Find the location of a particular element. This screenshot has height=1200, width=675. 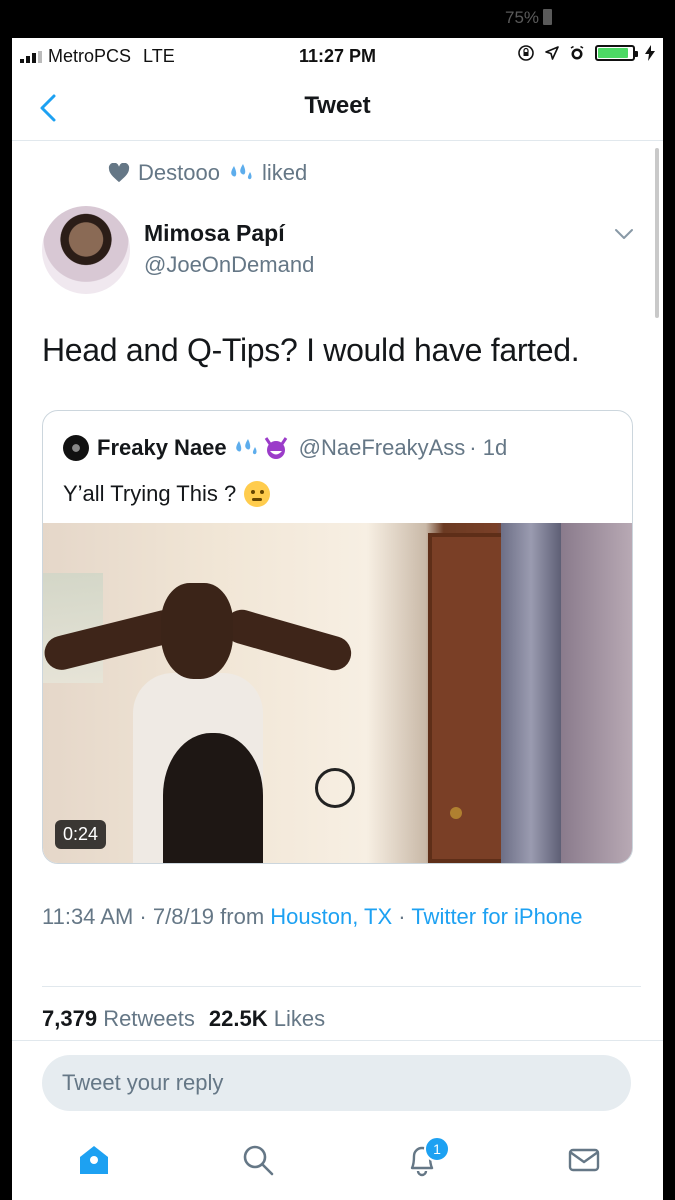

thinking-face-emoji-icon is located at coordinates (257, 494).